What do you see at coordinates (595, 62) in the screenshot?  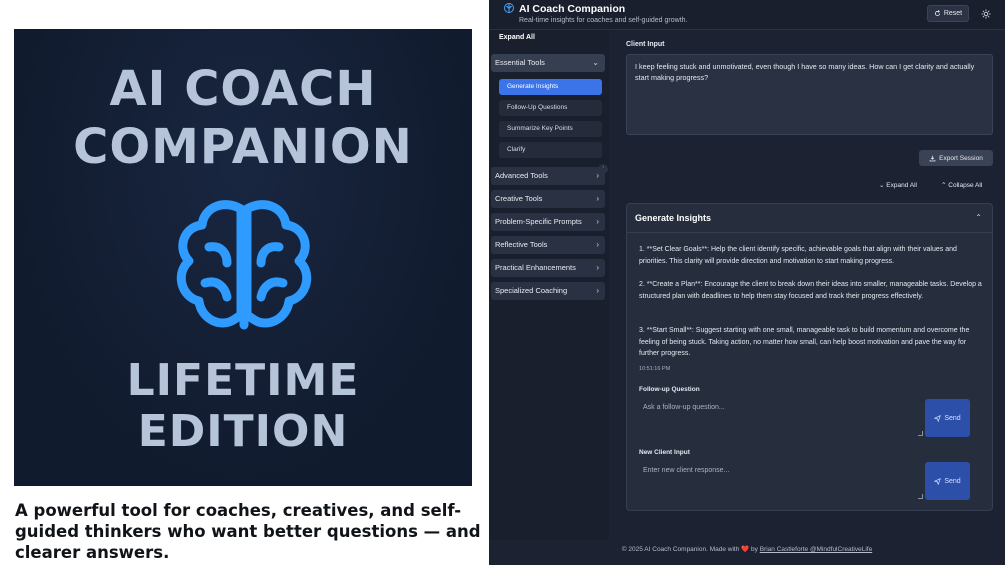 I see `chevron-down-icon: ⌄` at bounding box center [595, 62].